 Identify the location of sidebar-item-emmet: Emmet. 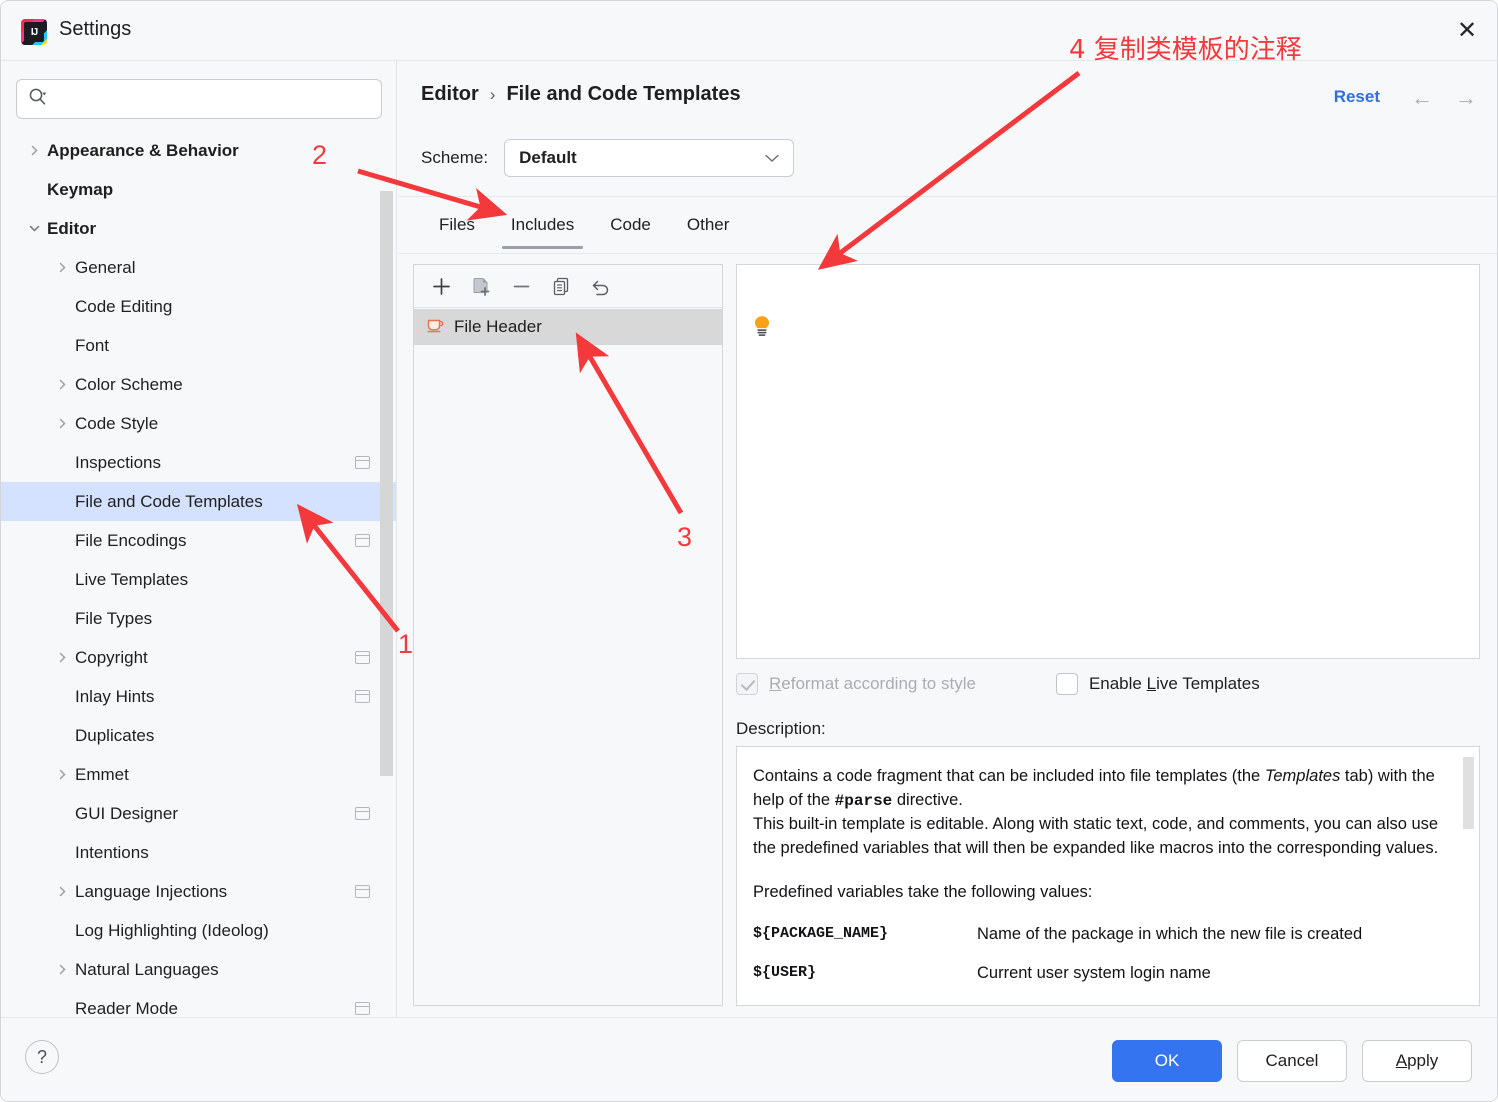
(198, 774).